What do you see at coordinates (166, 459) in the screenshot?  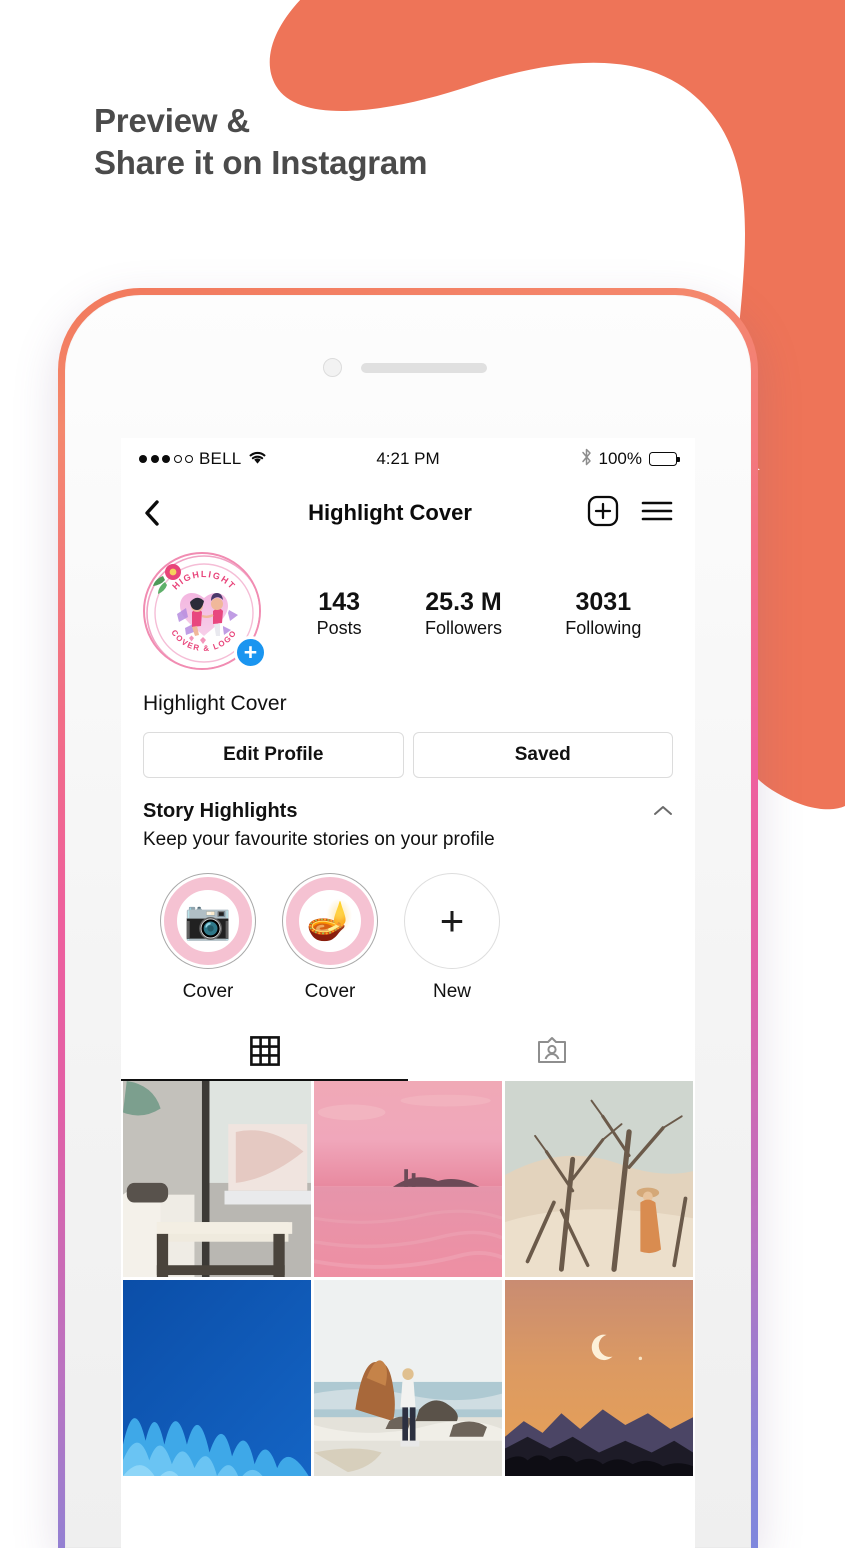 I see `signal-strength-icon` at bounding box center [166, 459].